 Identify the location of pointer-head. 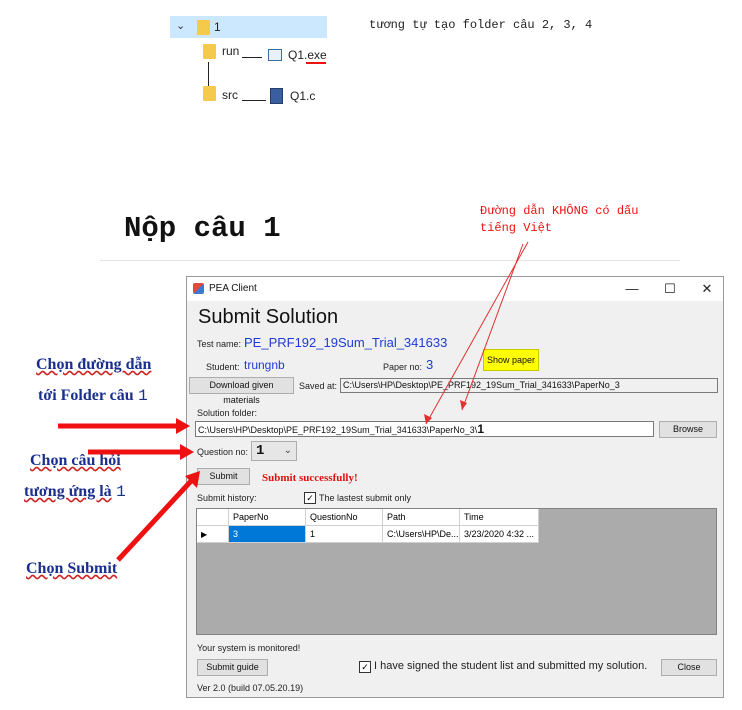
(463, 405).